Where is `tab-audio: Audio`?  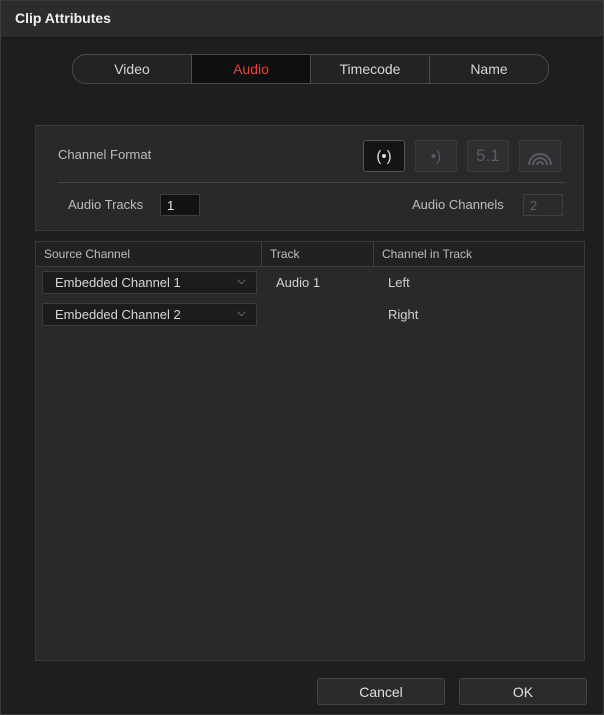
tab-audio: Audio is located at coordinates (251, 69).